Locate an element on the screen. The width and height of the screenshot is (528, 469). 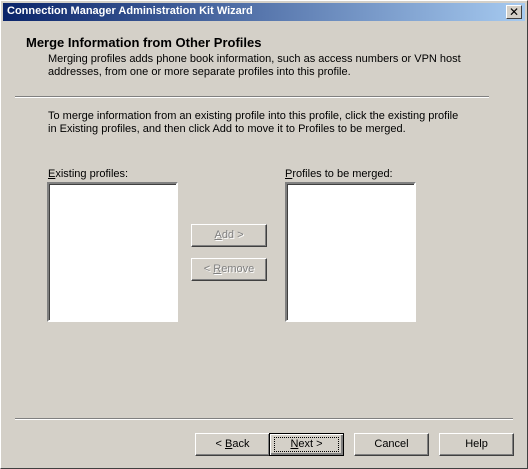
close-icon: ✕ is located at coordinates (514, 12).